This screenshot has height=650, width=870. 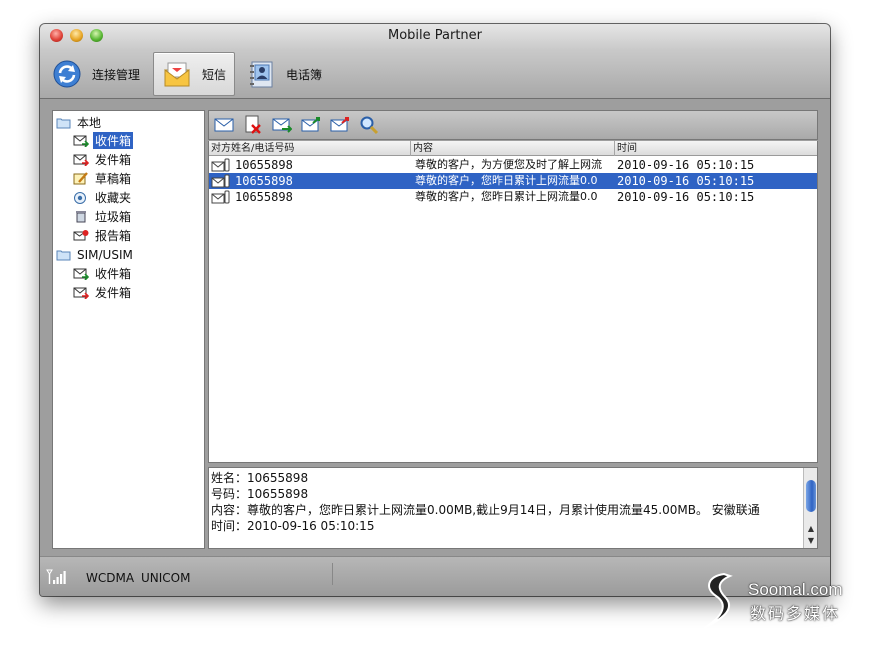 What do you see at coordinates (113, 217) in the screenshot?
I see `tree-item-label: 垃圾箱` at bounding box center [113, 217].